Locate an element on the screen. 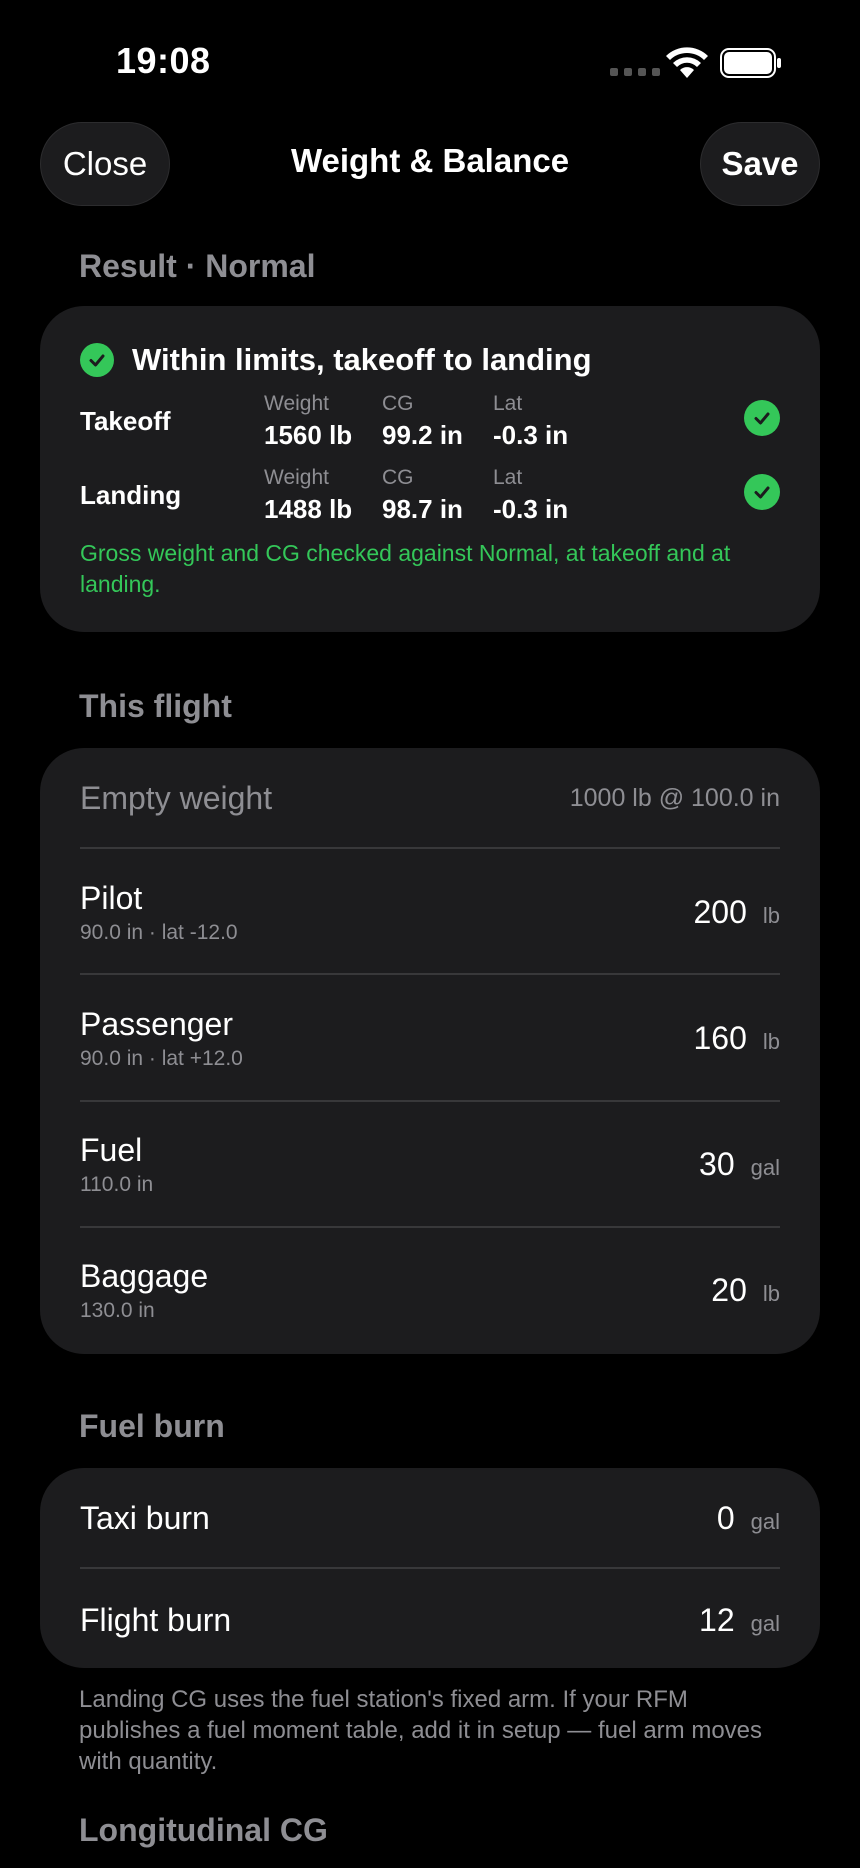 This screenshot has width=860, height=1868. status-time: 19:08 is located at coordinates (163, 60).